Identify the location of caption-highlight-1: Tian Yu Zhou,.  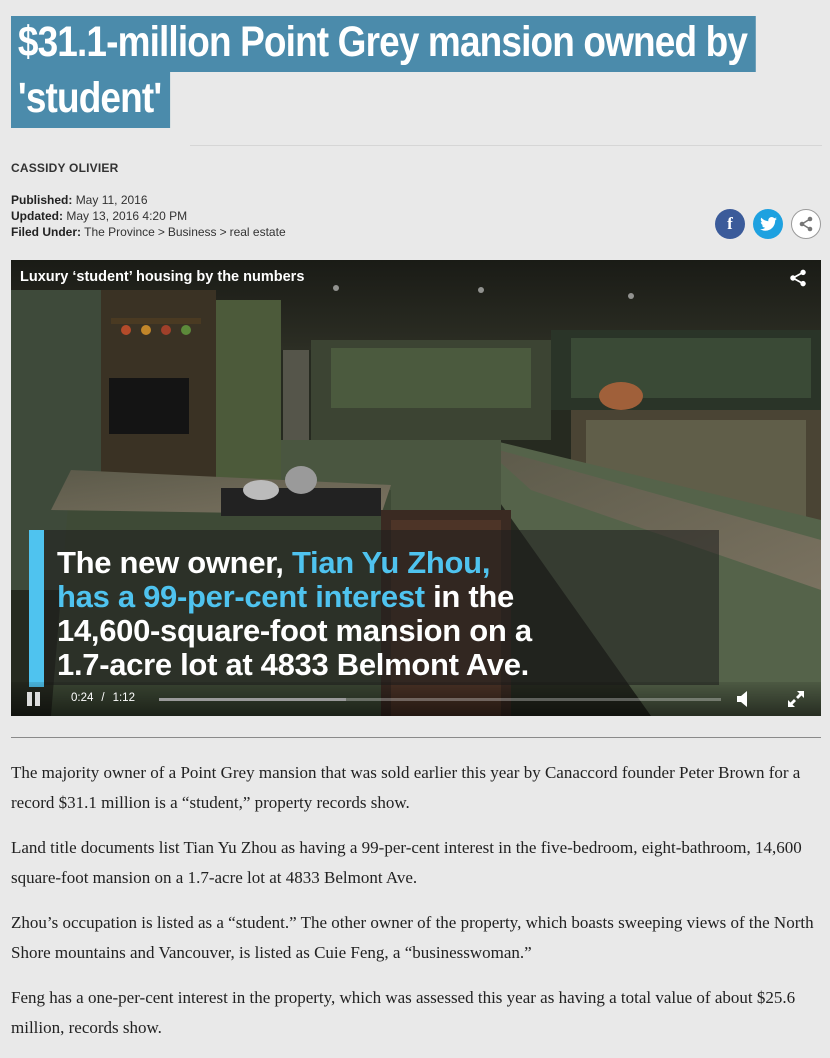
(391, 562).